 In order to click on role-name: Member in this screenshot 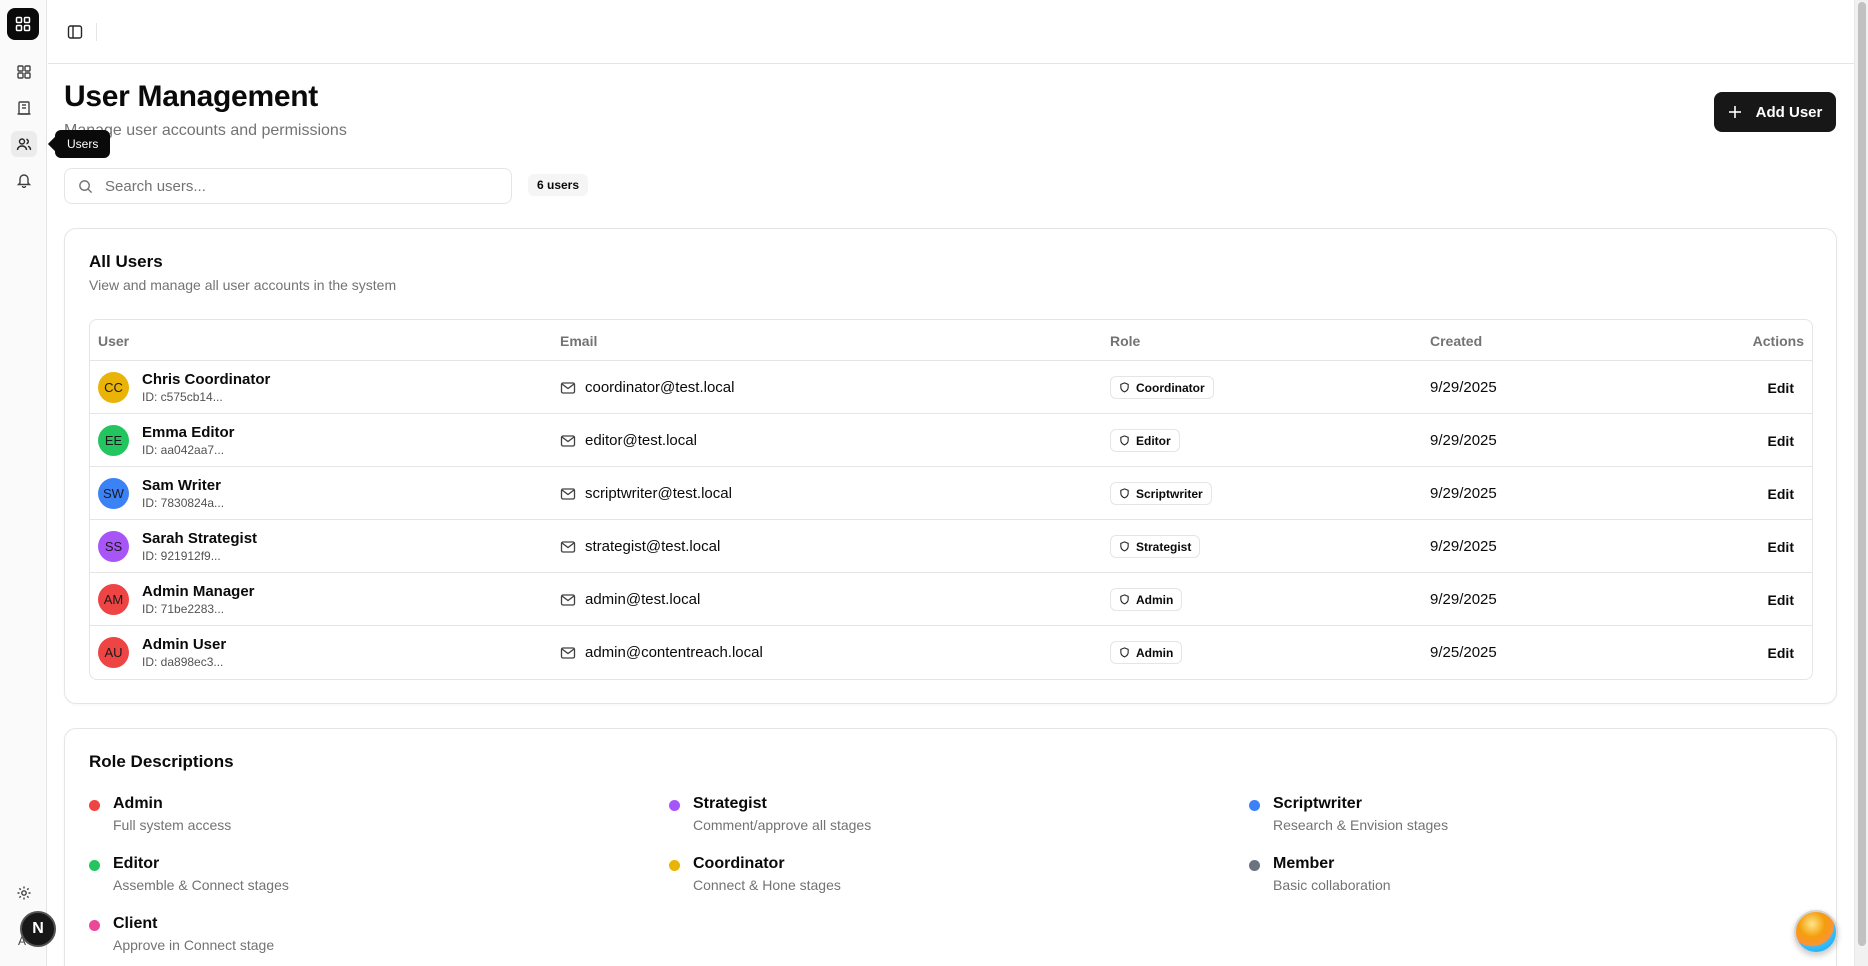, I will do `click(1304, 863)`.